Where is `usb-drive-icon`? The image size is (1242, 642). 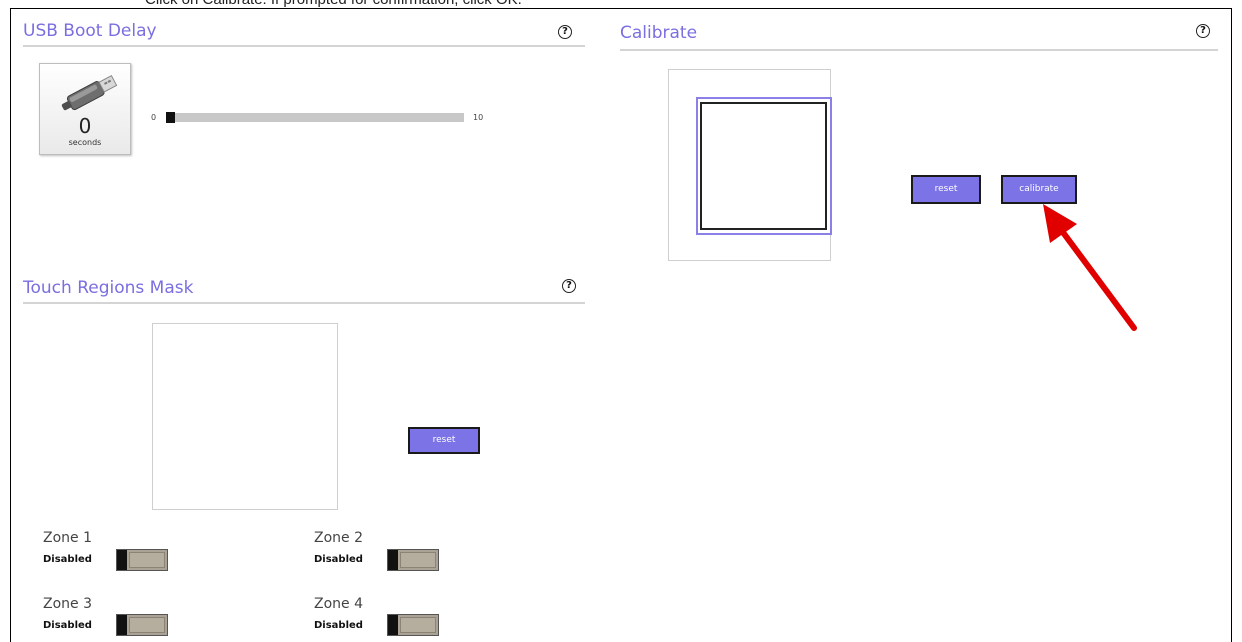 usb-drive-icon is located at coordinates (89, 93).